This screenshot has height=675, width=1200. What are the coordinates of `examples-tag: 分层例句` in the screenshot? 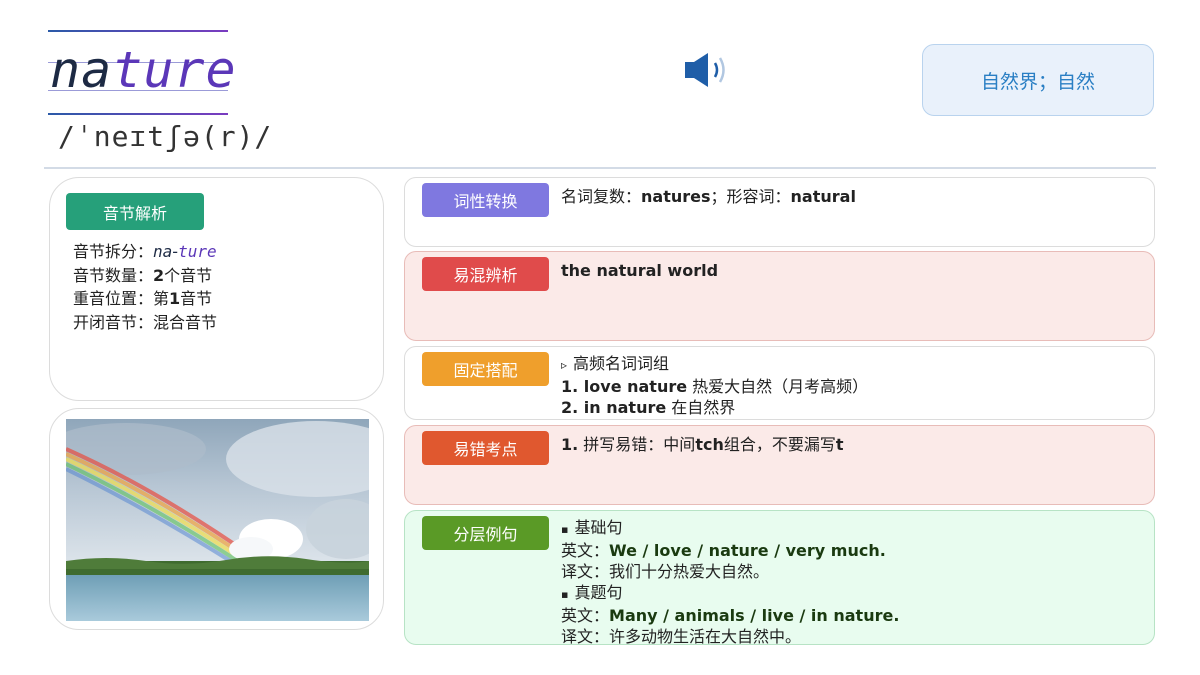 It's located at (485, 533).